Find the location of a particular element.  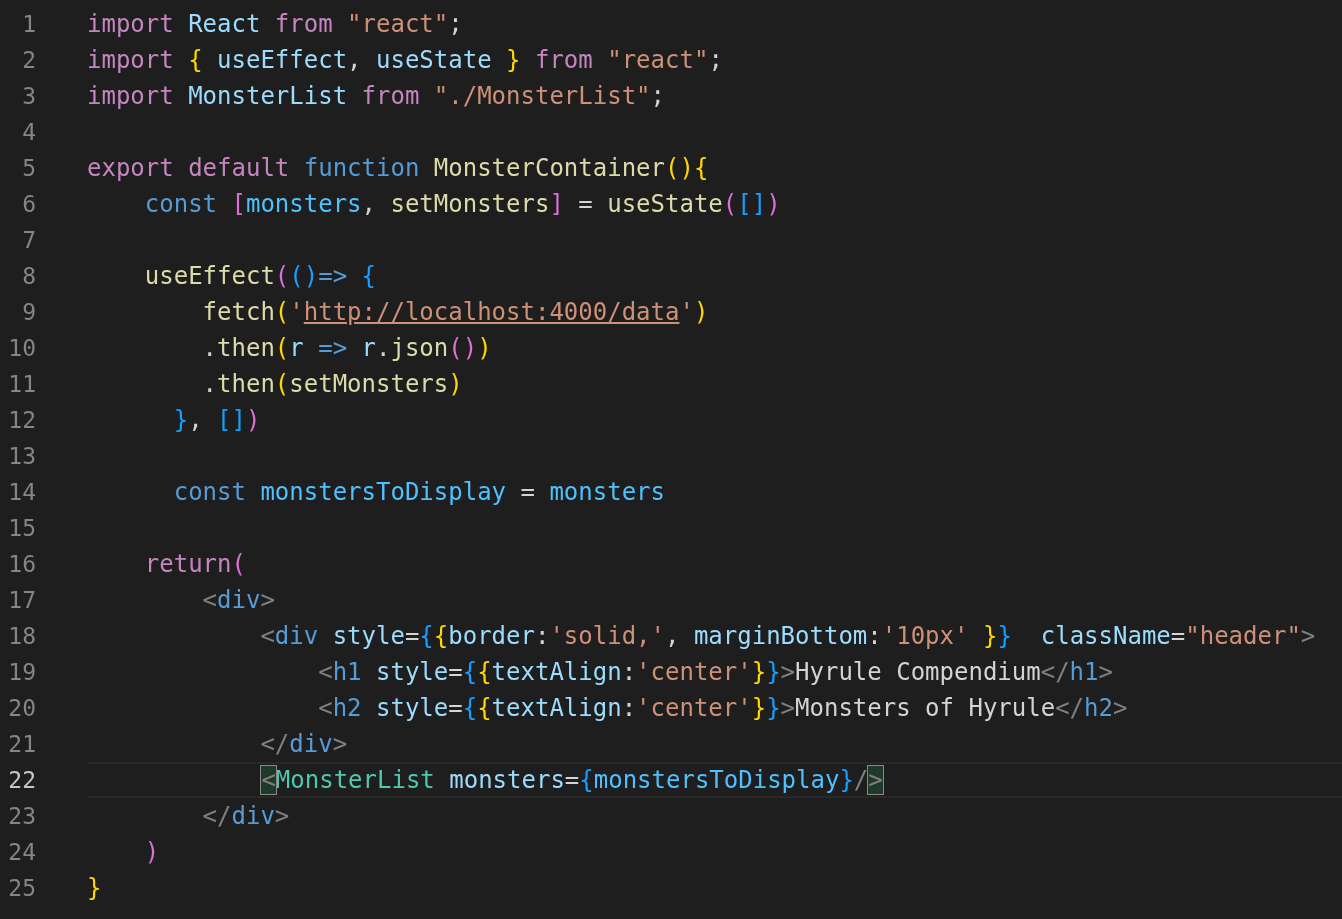

line-number: 23 is located at coordinates (21, 816).